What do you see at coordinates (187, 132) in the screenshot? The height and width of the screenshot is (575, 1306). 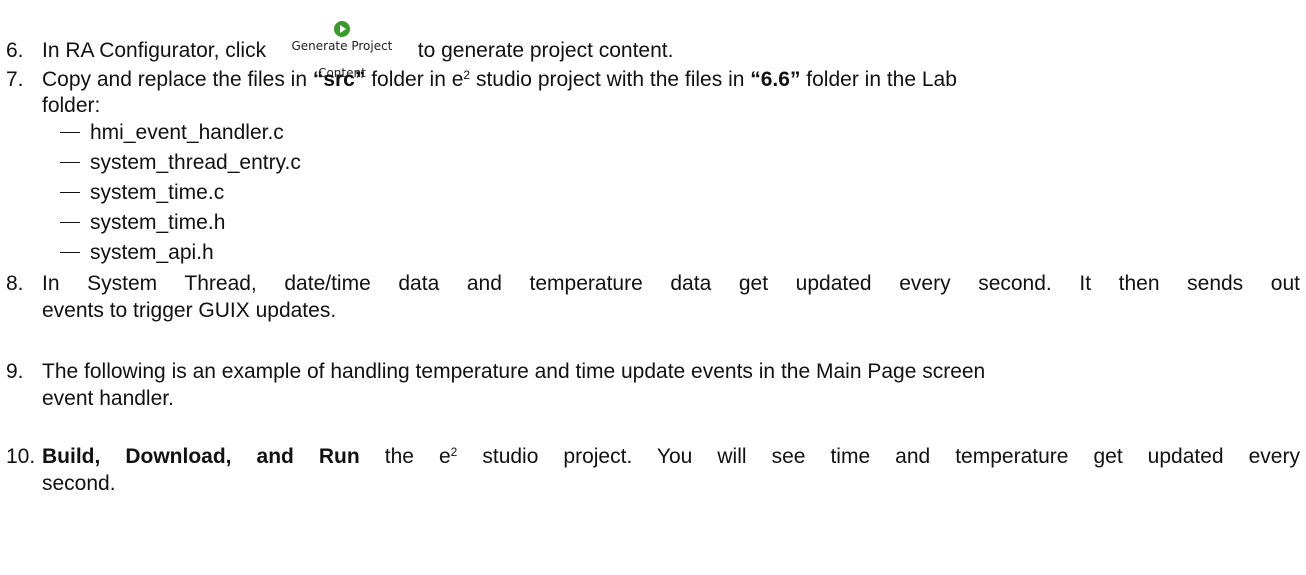 I see `file-name: hmi_event_handler.c` at bounding box center [187, 132].